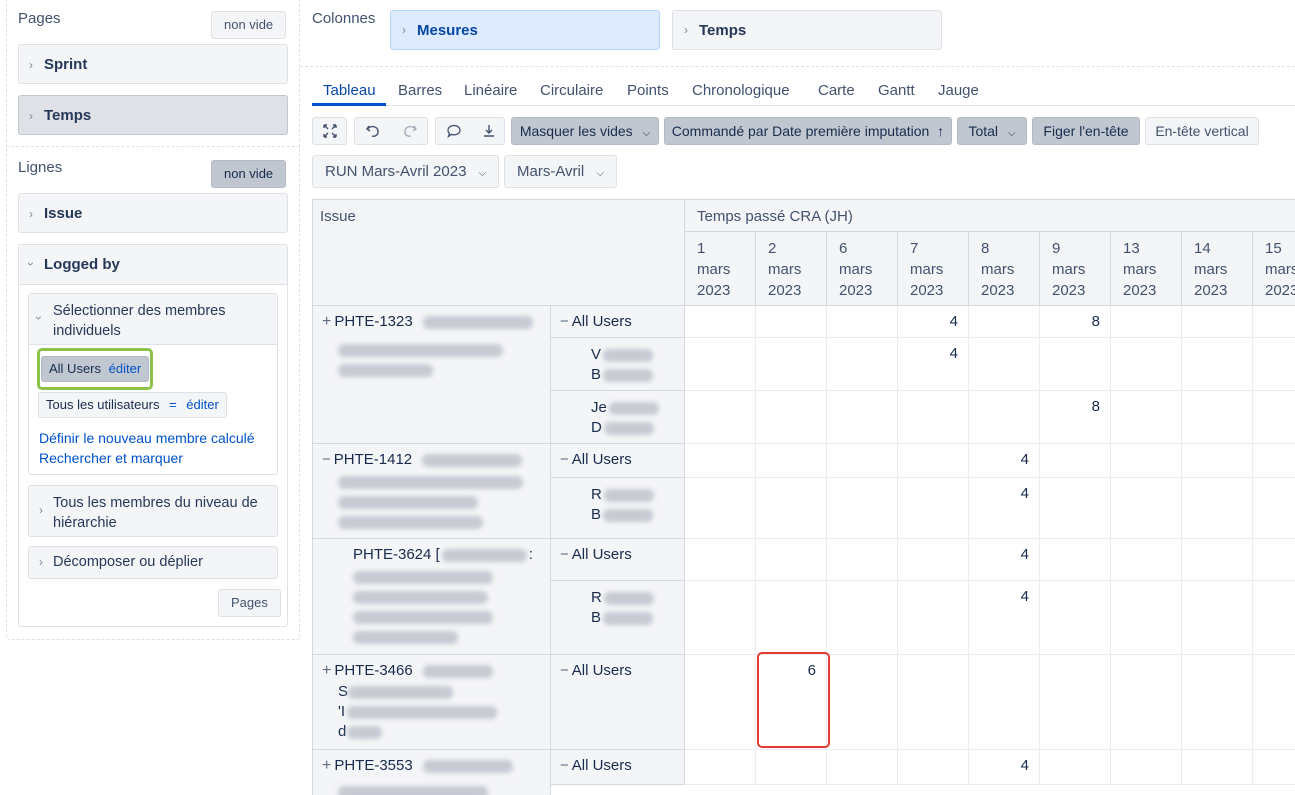 The width and height of the screenshot is (1295, 795). I want to click on issue-column-header: Issue, so click(498, 252).